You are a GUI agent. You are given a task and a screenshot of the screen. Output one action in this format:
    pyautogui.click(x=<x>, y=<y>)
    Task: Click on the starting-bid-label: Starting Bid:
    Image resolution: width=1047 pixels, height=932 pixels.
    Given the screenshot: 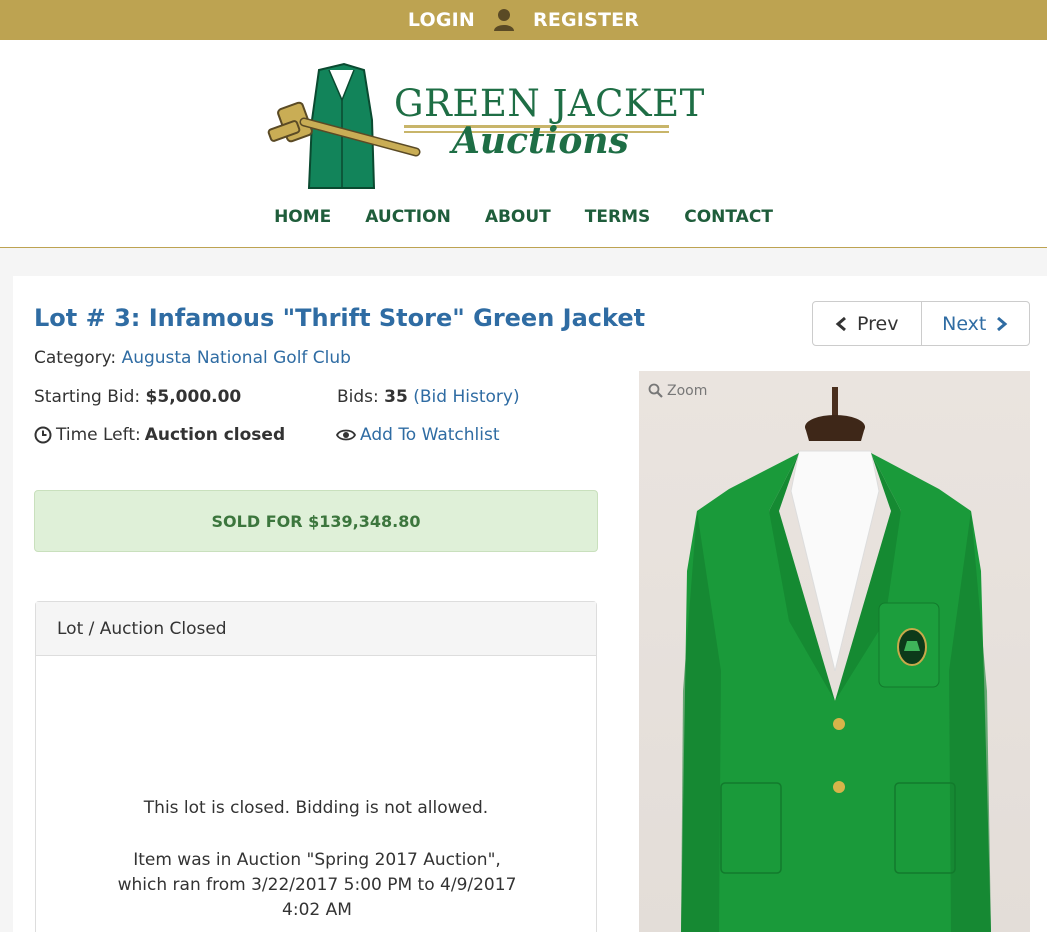 What is the action you would take?
    pyautogui.click(x=87, y=397)
    